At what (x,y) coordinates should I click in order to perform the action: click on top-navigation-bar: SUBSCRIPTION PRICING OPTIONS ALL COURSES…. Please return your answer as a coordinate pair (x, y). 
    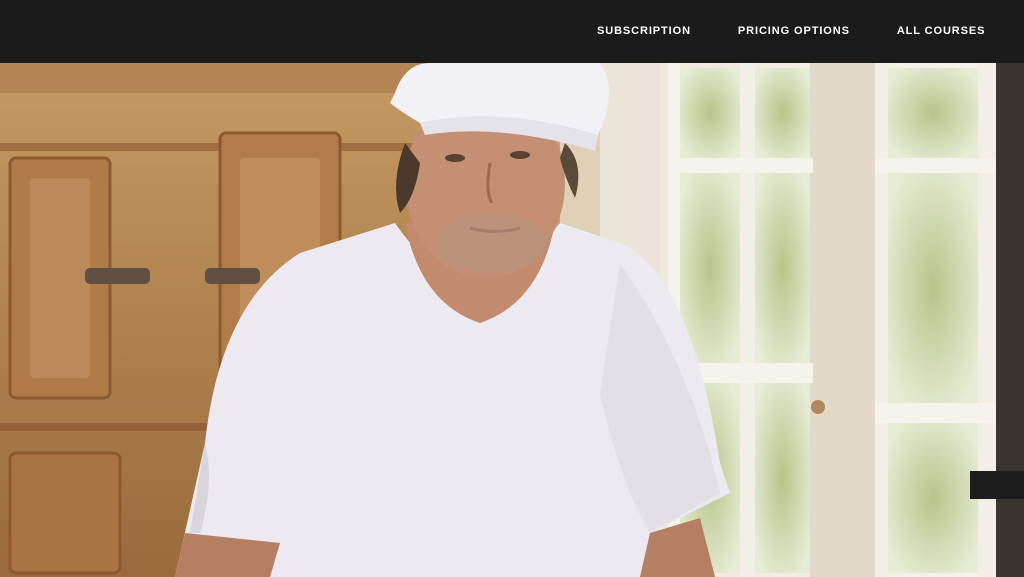
    Looking at the image, I should click on (512, 31).